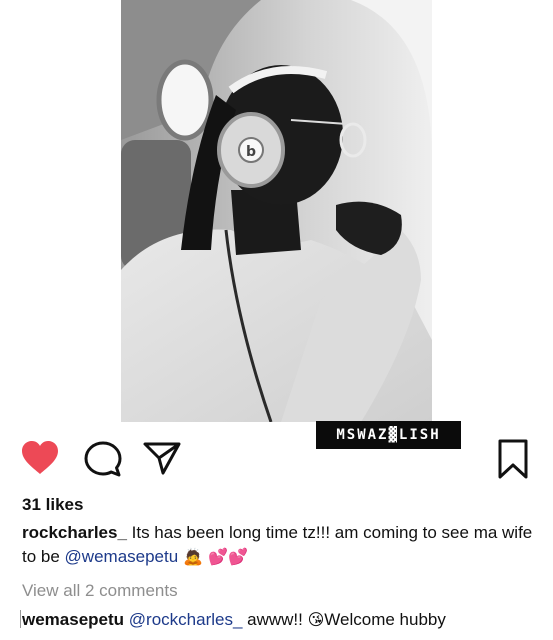 The width and height of the screenshot is (553, 640). I want to click on bookmark-icon, so click(513, 459).